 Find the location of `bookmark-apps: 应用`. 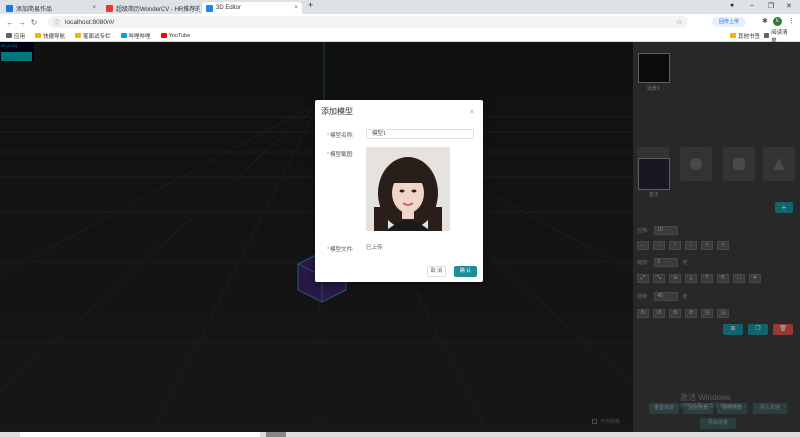

bookmark-apps: 应用 is located at coordinates (15, 36).